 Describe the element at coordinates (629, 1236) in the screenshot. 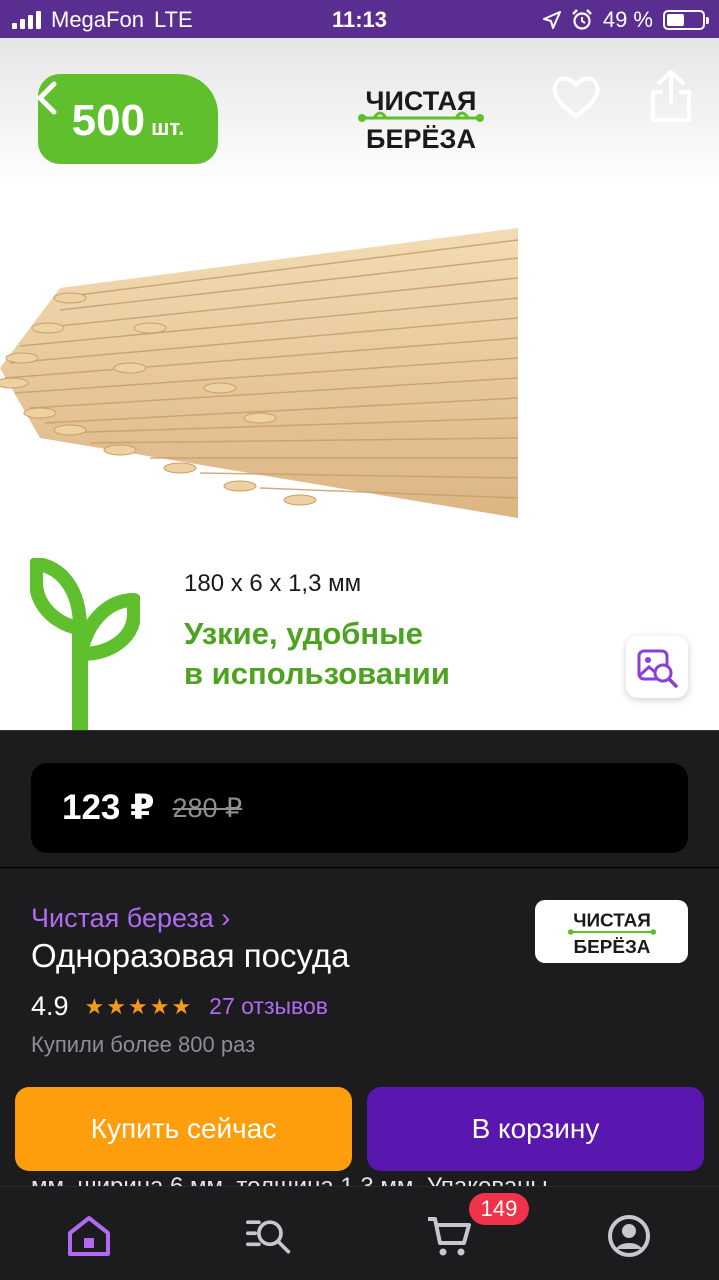

I see `profile-icon` at that location.